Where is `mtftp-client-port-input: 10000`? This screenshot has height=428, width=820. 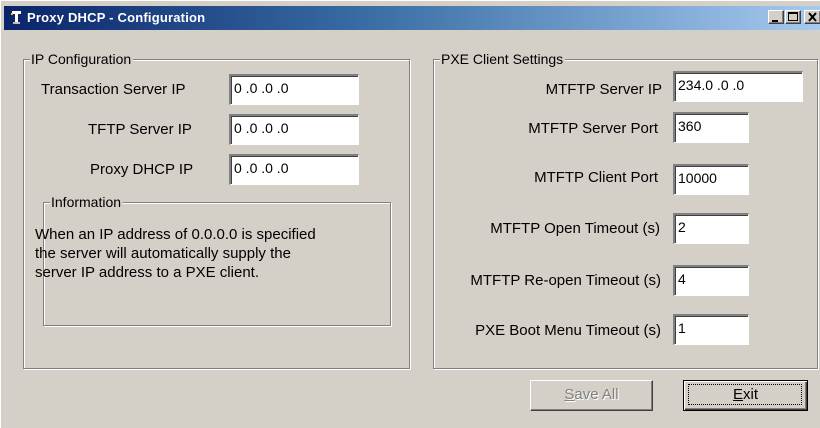
mtftp-client-port-input: 10000 is located at coordinates (711, 179).